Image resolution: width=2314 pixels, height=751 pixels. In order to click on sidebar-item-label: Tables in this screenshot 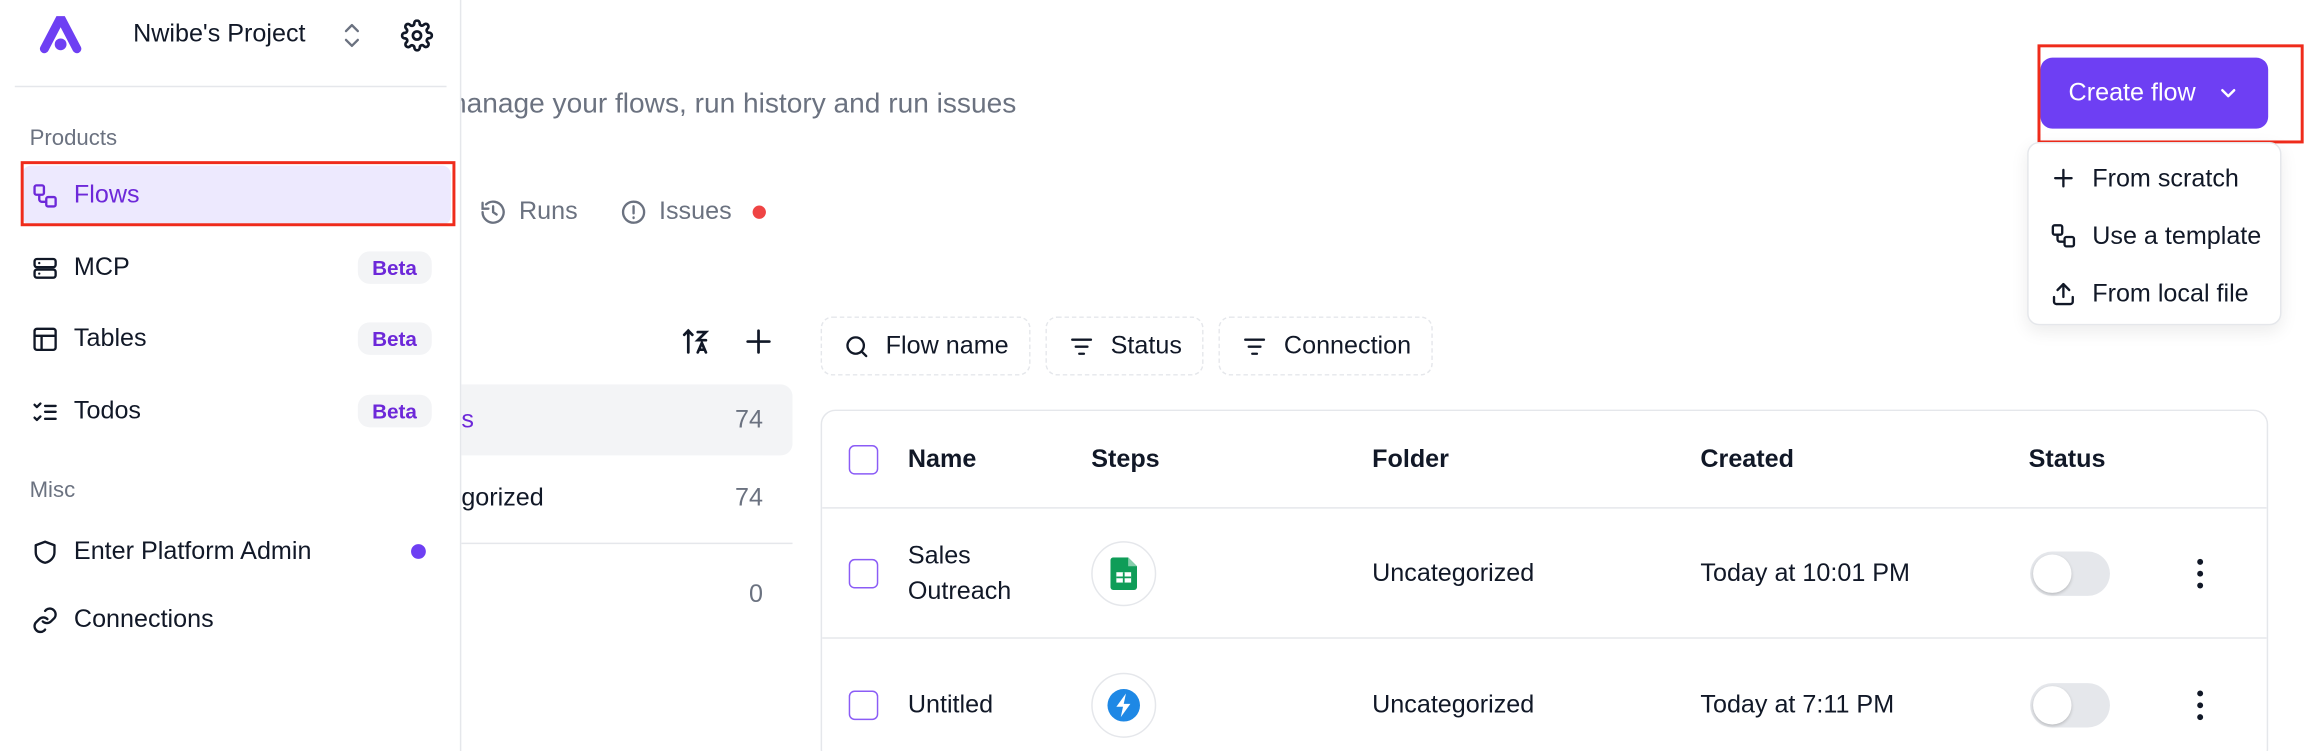, I will do `click(110, 337)`.